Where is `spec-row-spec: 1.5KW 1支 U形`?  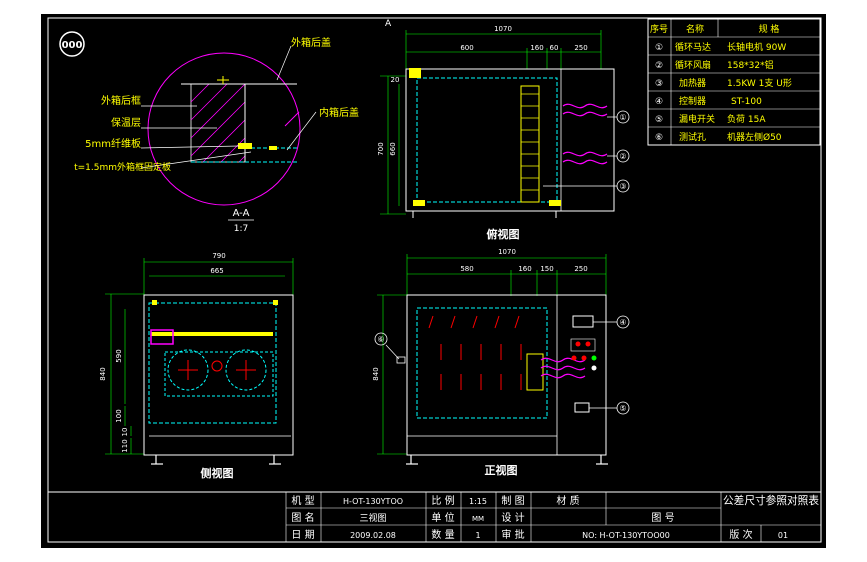
spec-row-spec: 1.5KW 1支 U形 is located at coordinates (759, 83).